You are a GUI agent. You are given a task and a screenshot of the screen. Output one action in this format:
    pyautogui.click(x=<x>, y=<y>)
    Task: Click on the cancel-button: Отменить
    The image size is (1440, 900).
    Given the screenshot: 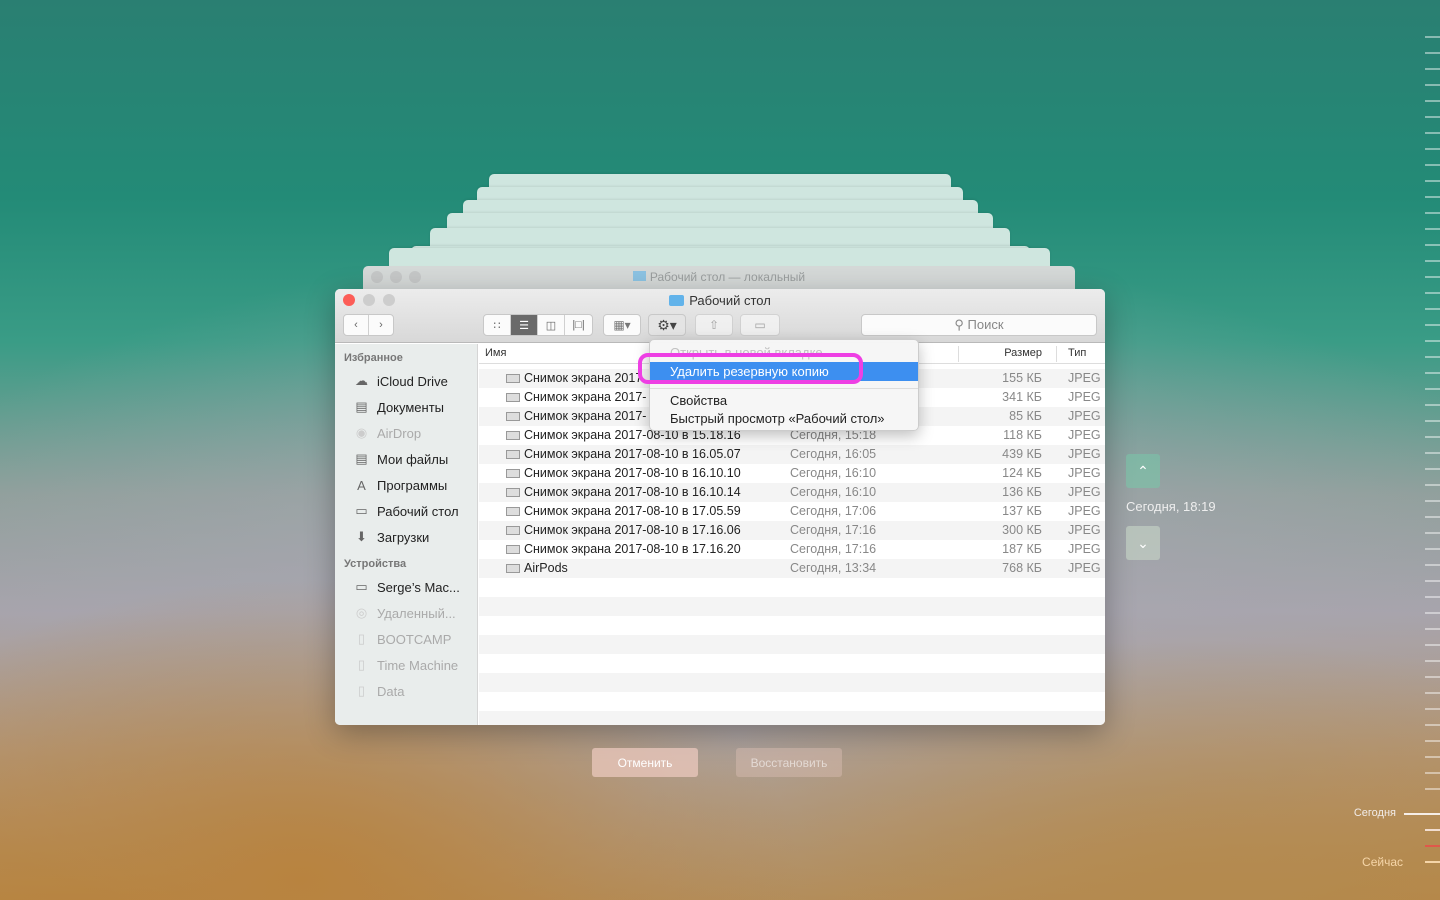 What is the action you would take?
    pyautogui.click(x=645, y=762)
    